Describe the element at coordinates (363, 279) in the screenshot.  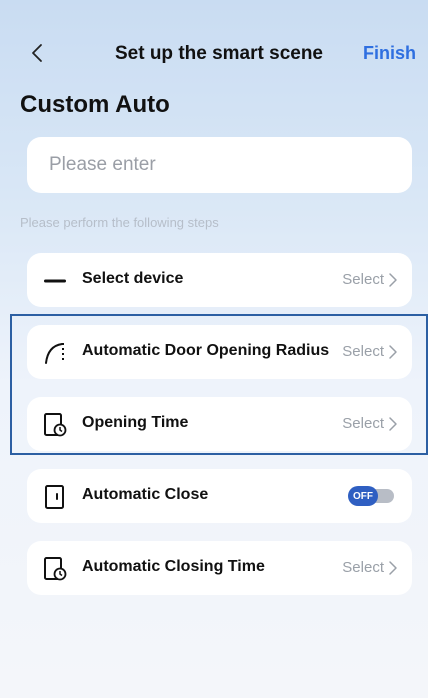
I see `select-device-action: Select` at that location.